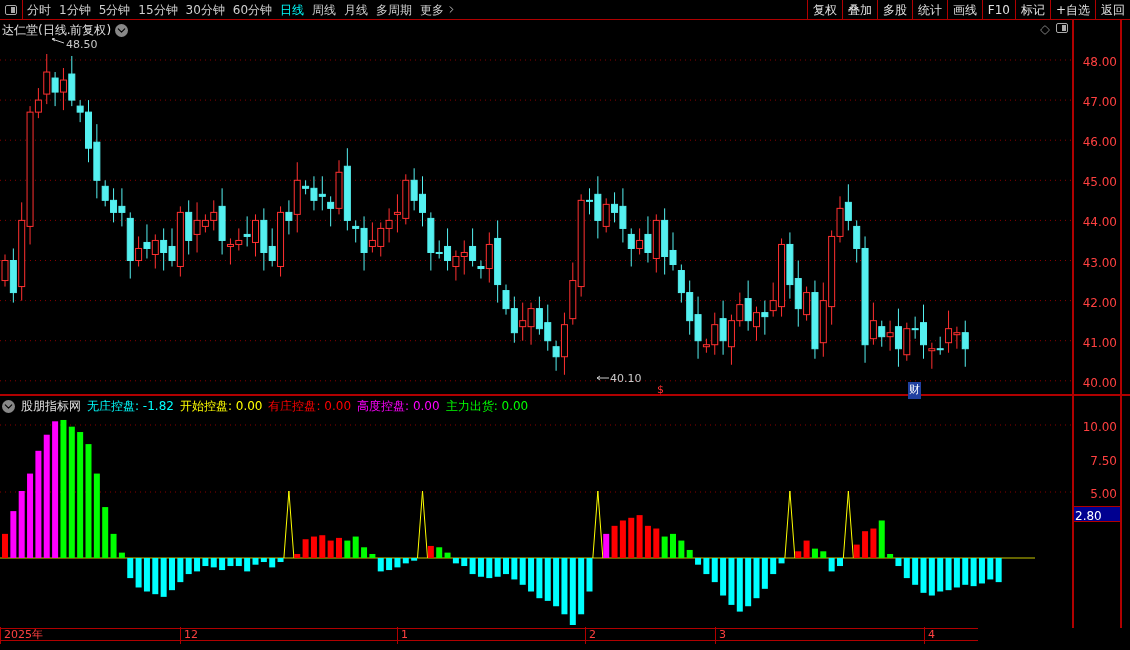 The image size is (1130, 650). What do you see at coordinates (1099, 143) in the screenshot?
I see `axis-label: 46.00` at bounding box center [1099, 143].